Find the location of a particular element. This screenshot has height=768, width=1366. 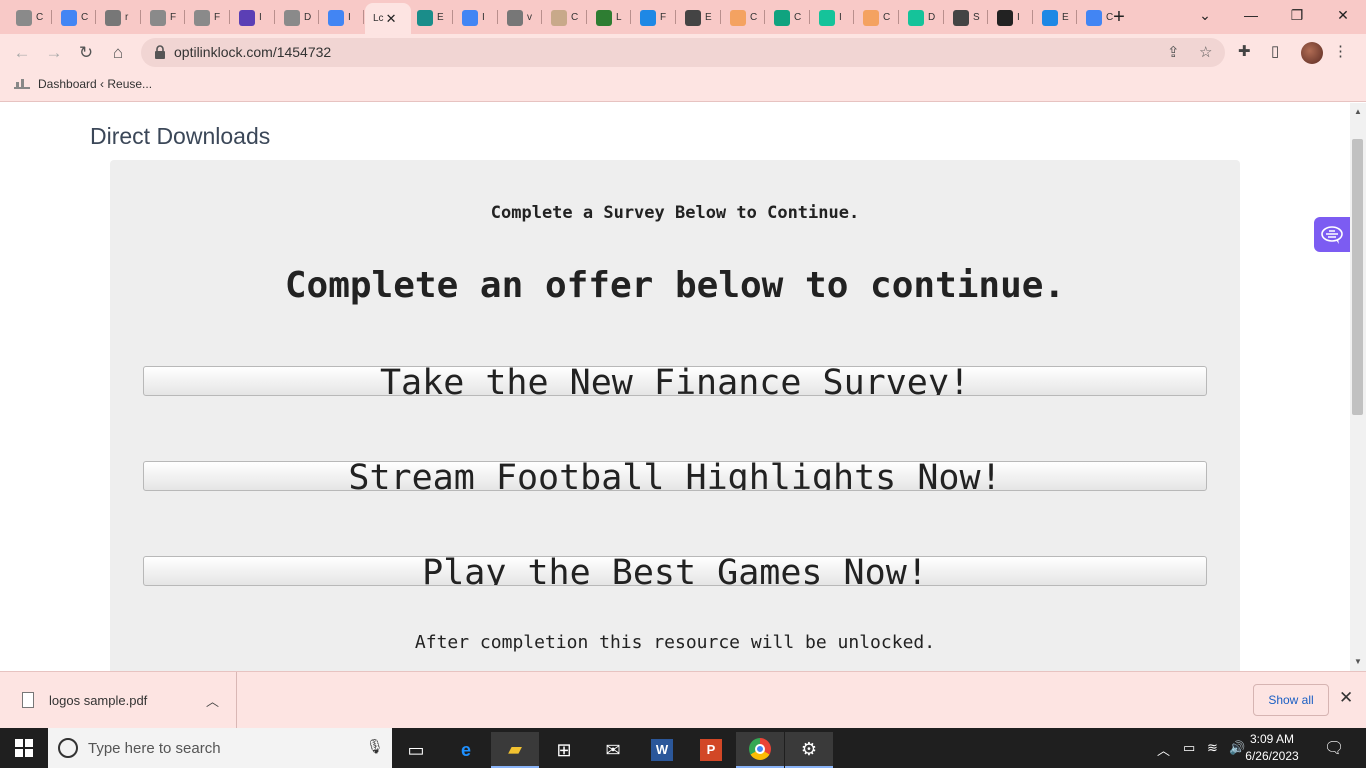

tab-strip: + ⌄ — ❐ ✕ C Cr F F I D I Lc ✕ E Iv C L F E C C I C D S I E C is located at coordinates (683, 17).